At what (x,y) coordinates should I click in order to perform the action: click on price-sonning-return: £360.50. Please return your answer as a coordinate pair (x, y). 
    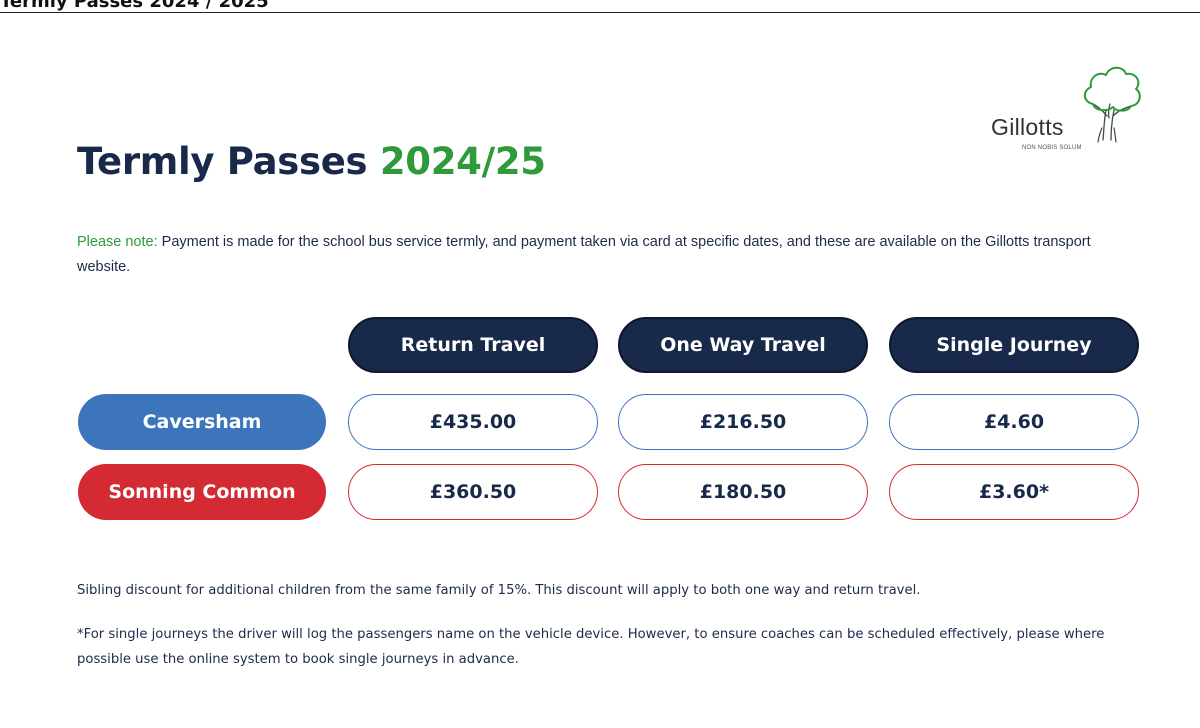
    Looking at the image, I should click on (473, 492).